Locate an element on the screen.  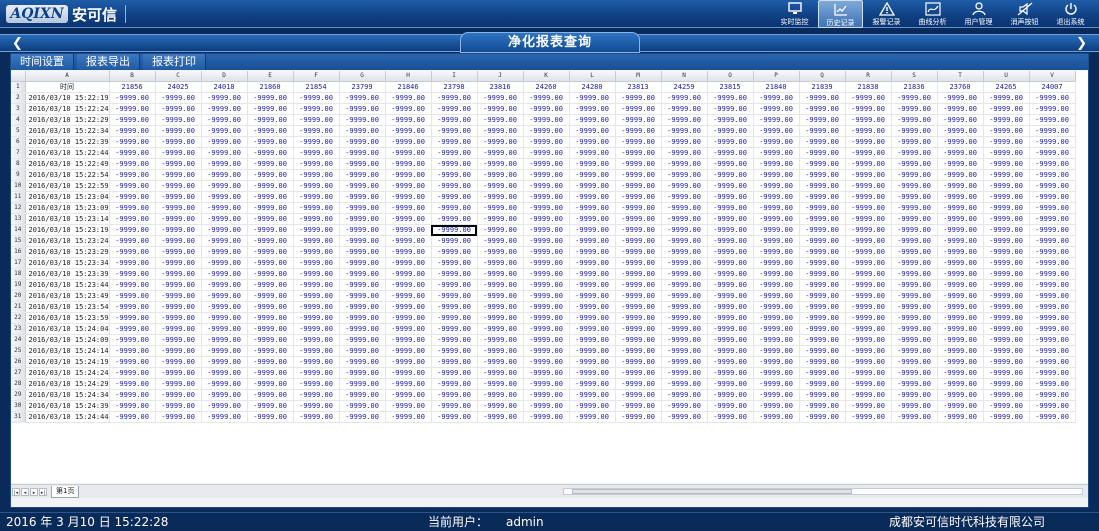
prev-sheet-button: ◂ is located at coordinates (25, 491).